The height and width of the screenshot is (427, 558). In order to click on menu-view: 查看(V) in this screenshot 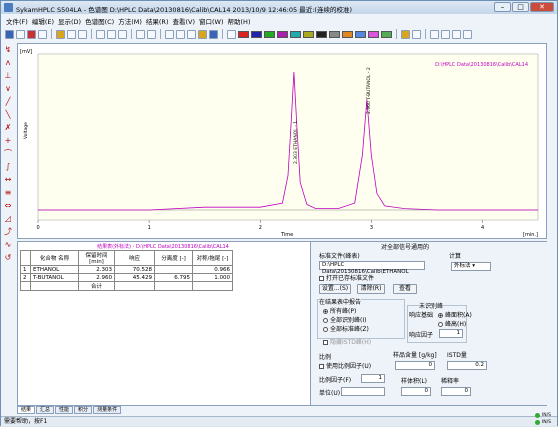, I will do `click(183, 21)`.